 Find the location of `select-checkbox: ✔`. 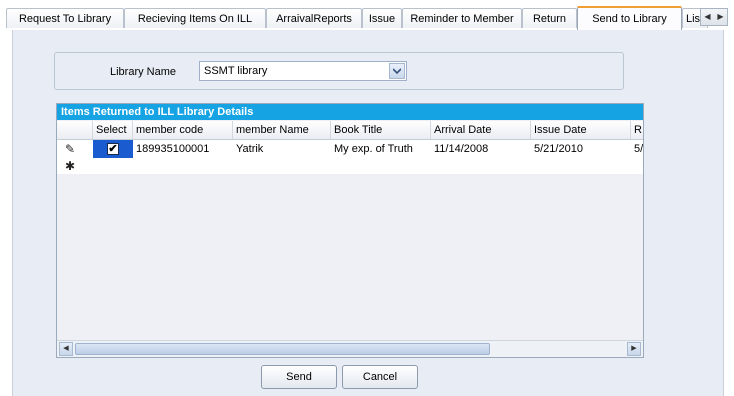

select-checkbox: ✔ is located at coordinates (113, 149).